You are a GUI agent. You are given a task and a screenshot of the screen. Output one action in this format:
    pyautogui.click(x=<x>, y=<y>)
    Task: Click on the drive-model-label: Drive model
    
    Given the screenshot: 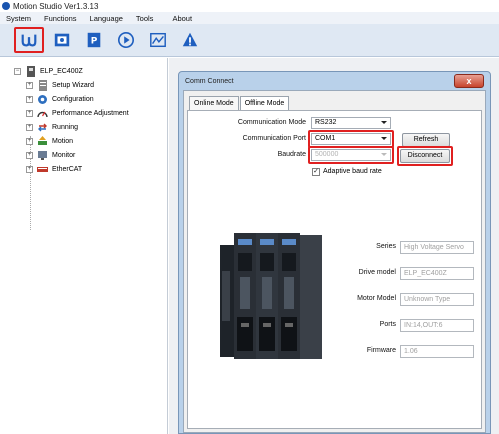 What is the action you would take?
    pyautogui.click(x=377, y=272)
    